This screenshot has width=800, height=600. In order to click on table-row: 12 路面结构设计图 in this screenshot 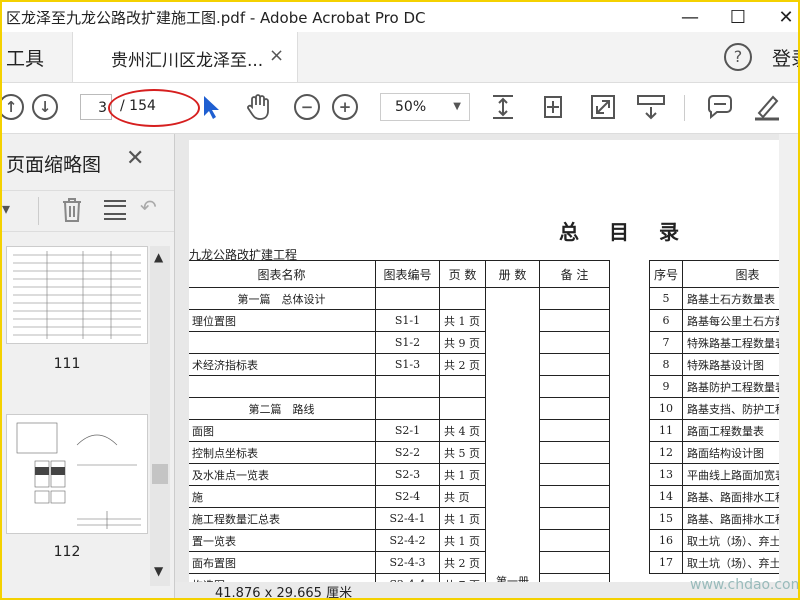, I will do `click(723, 452)`.